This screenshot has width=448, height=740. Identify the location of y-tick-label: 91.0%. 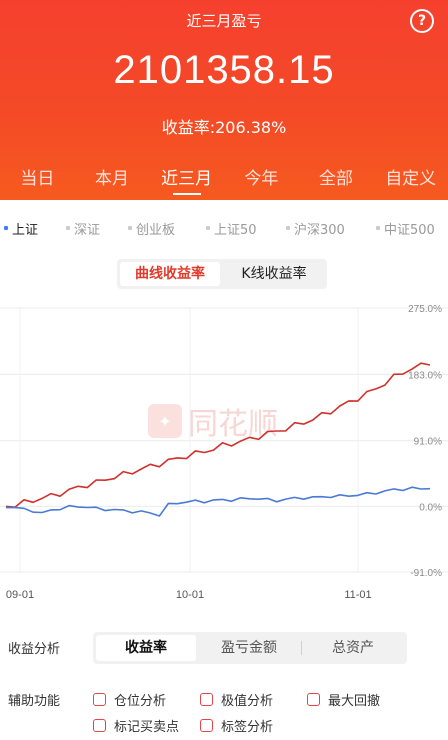
(428, 442).